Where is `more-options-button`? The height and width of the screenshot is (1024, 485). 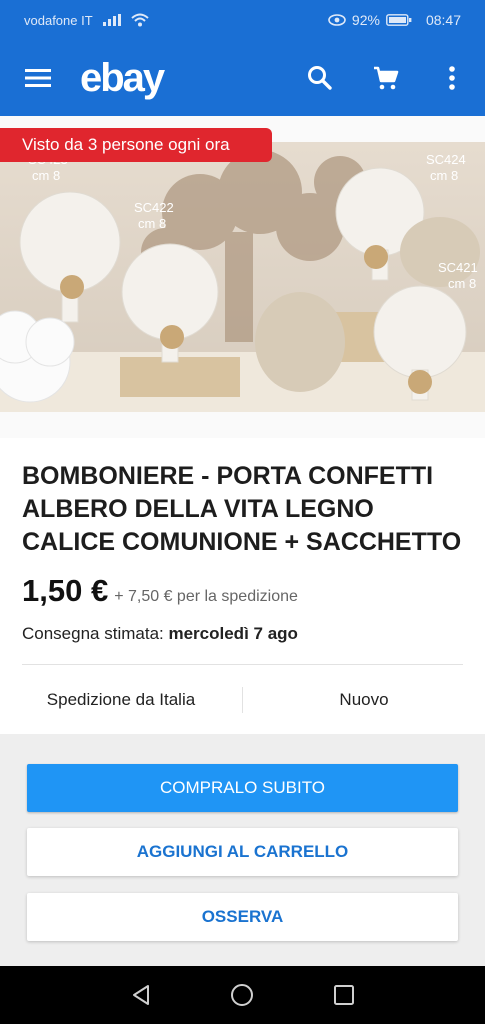 more-options-button is located at coordinates (452, 78).